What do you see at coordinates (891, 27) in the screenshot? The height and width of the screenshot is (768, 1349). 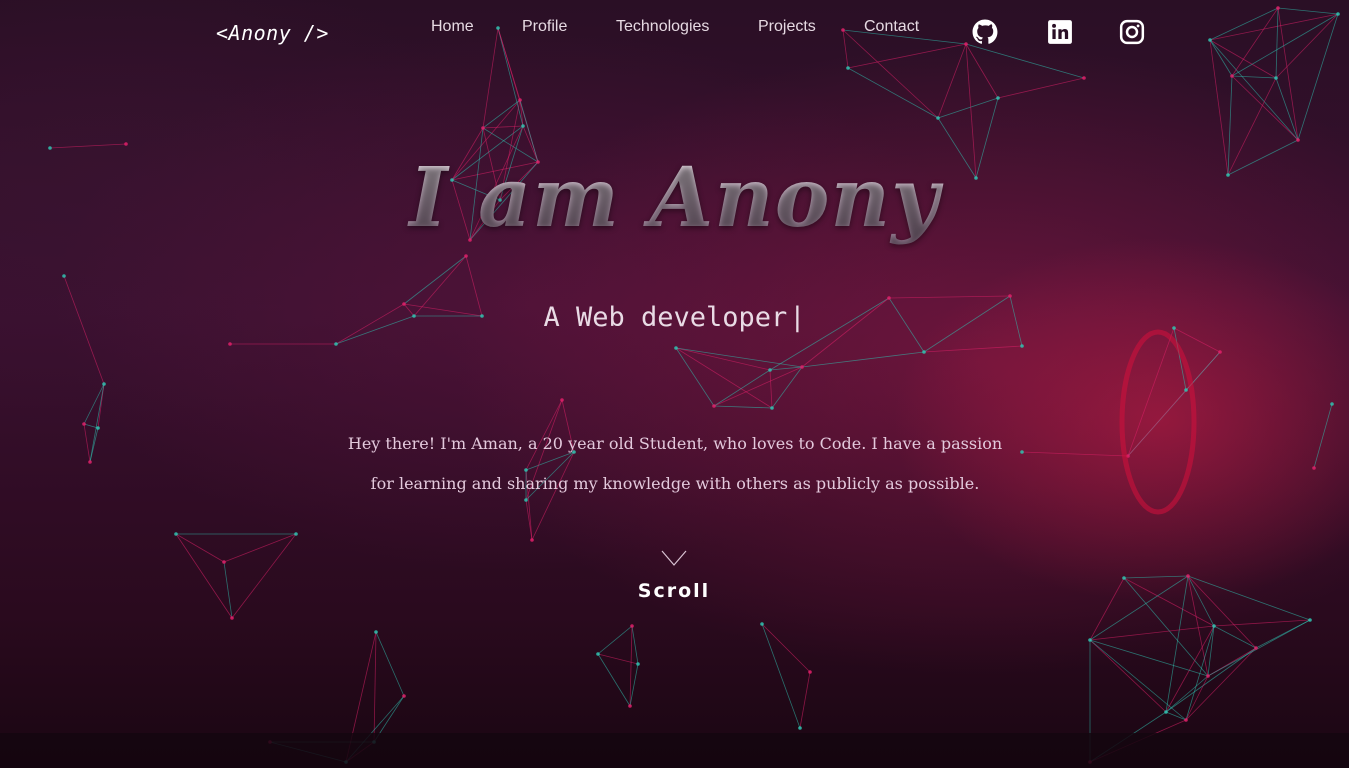 I see `nav-link-contact: Contact` at bounding box center [891, 27].